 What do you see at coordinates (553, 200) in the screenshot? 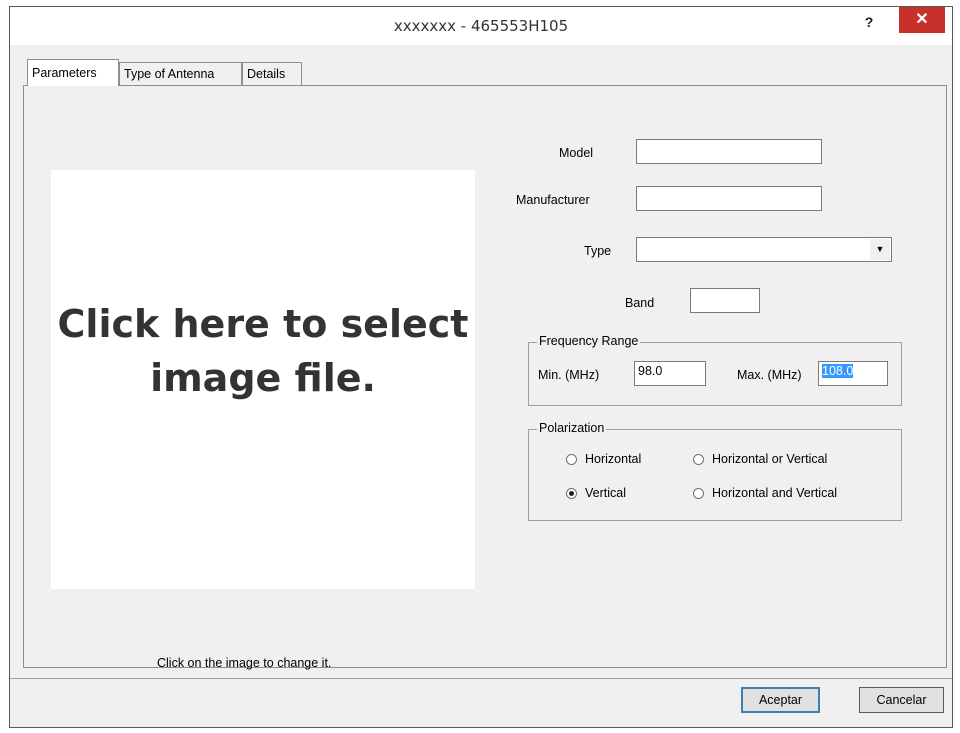
I see `manufacturer-label: Manufacturer` at bounding box center [553, 200].